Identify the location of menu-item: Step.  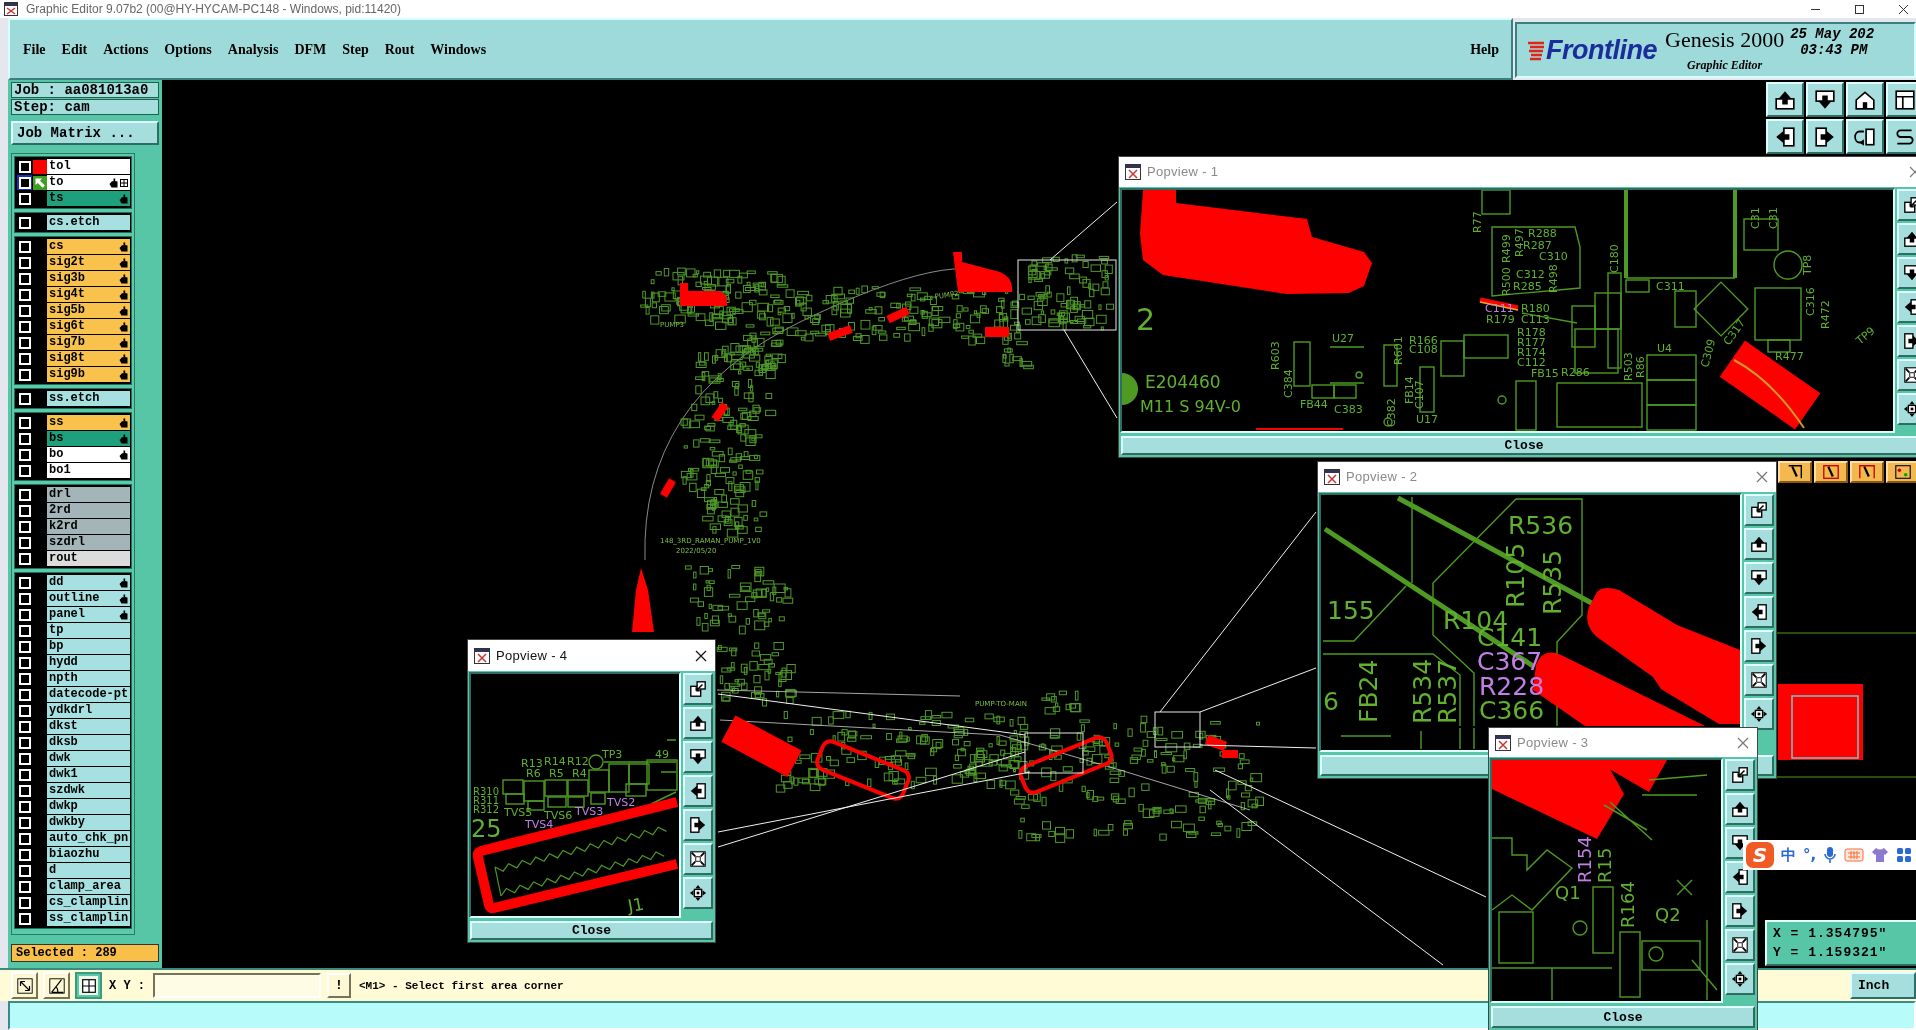
(355, 49).